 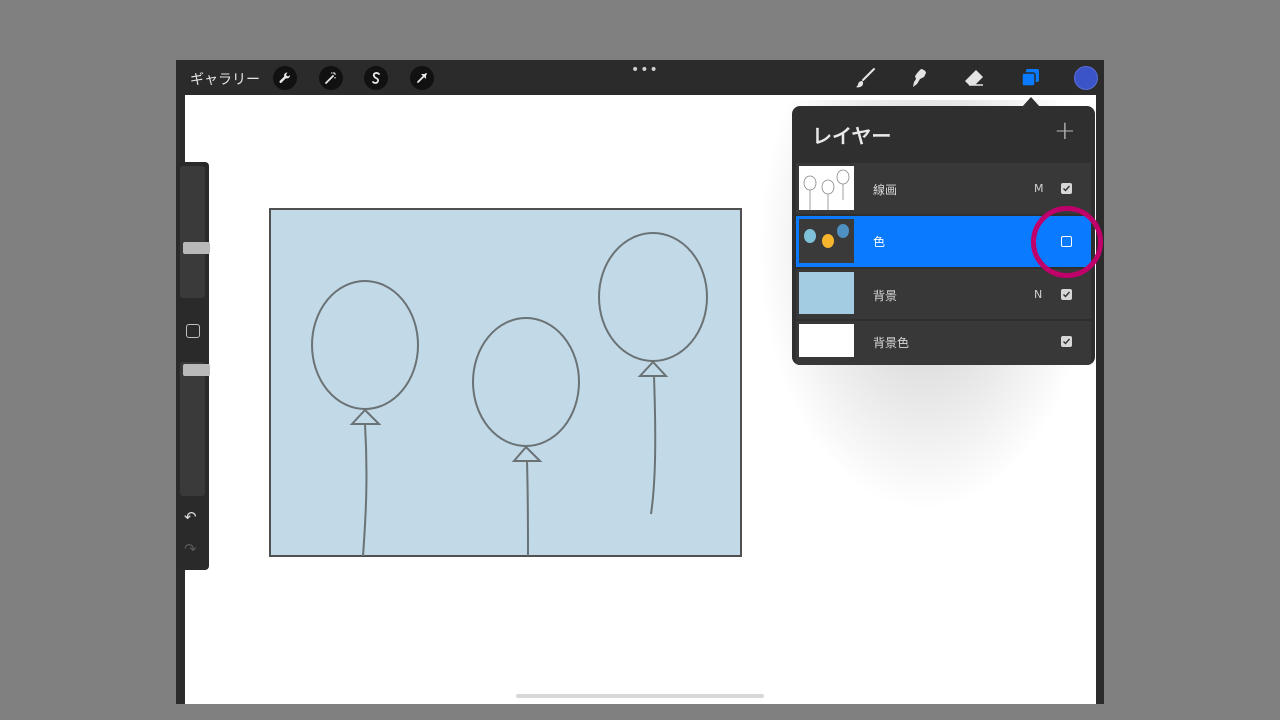 I want to click on blend-mode-label: M, so click(x=1039, y=188).